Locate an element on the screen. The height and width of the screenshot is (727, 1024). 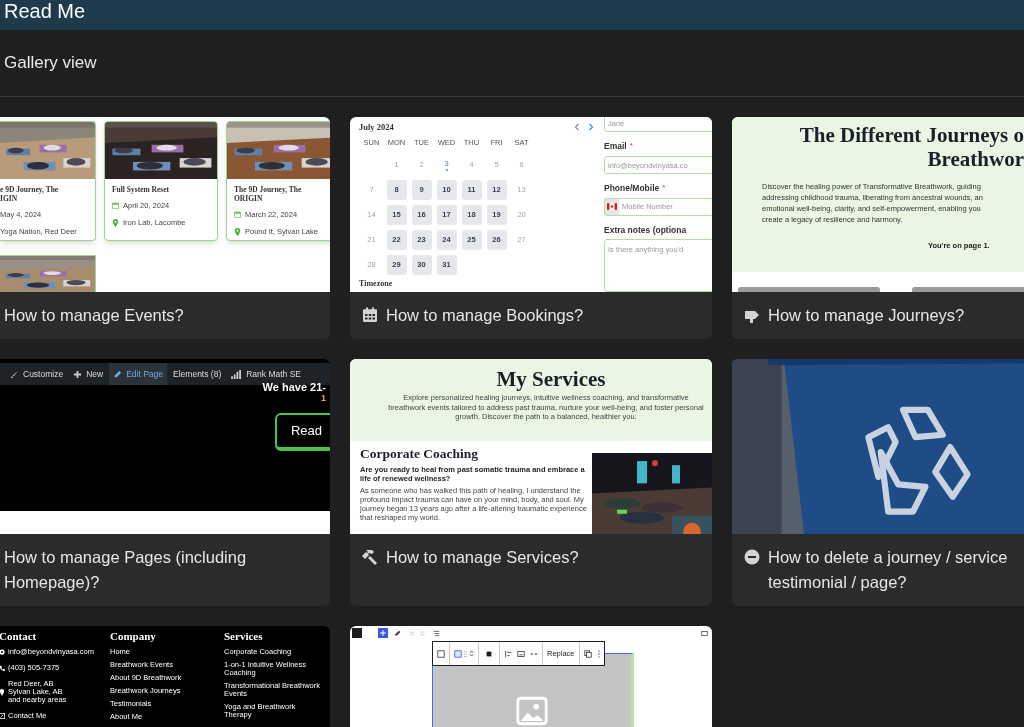
card-title: How to manage Events? is located at coordinates (94, 315).